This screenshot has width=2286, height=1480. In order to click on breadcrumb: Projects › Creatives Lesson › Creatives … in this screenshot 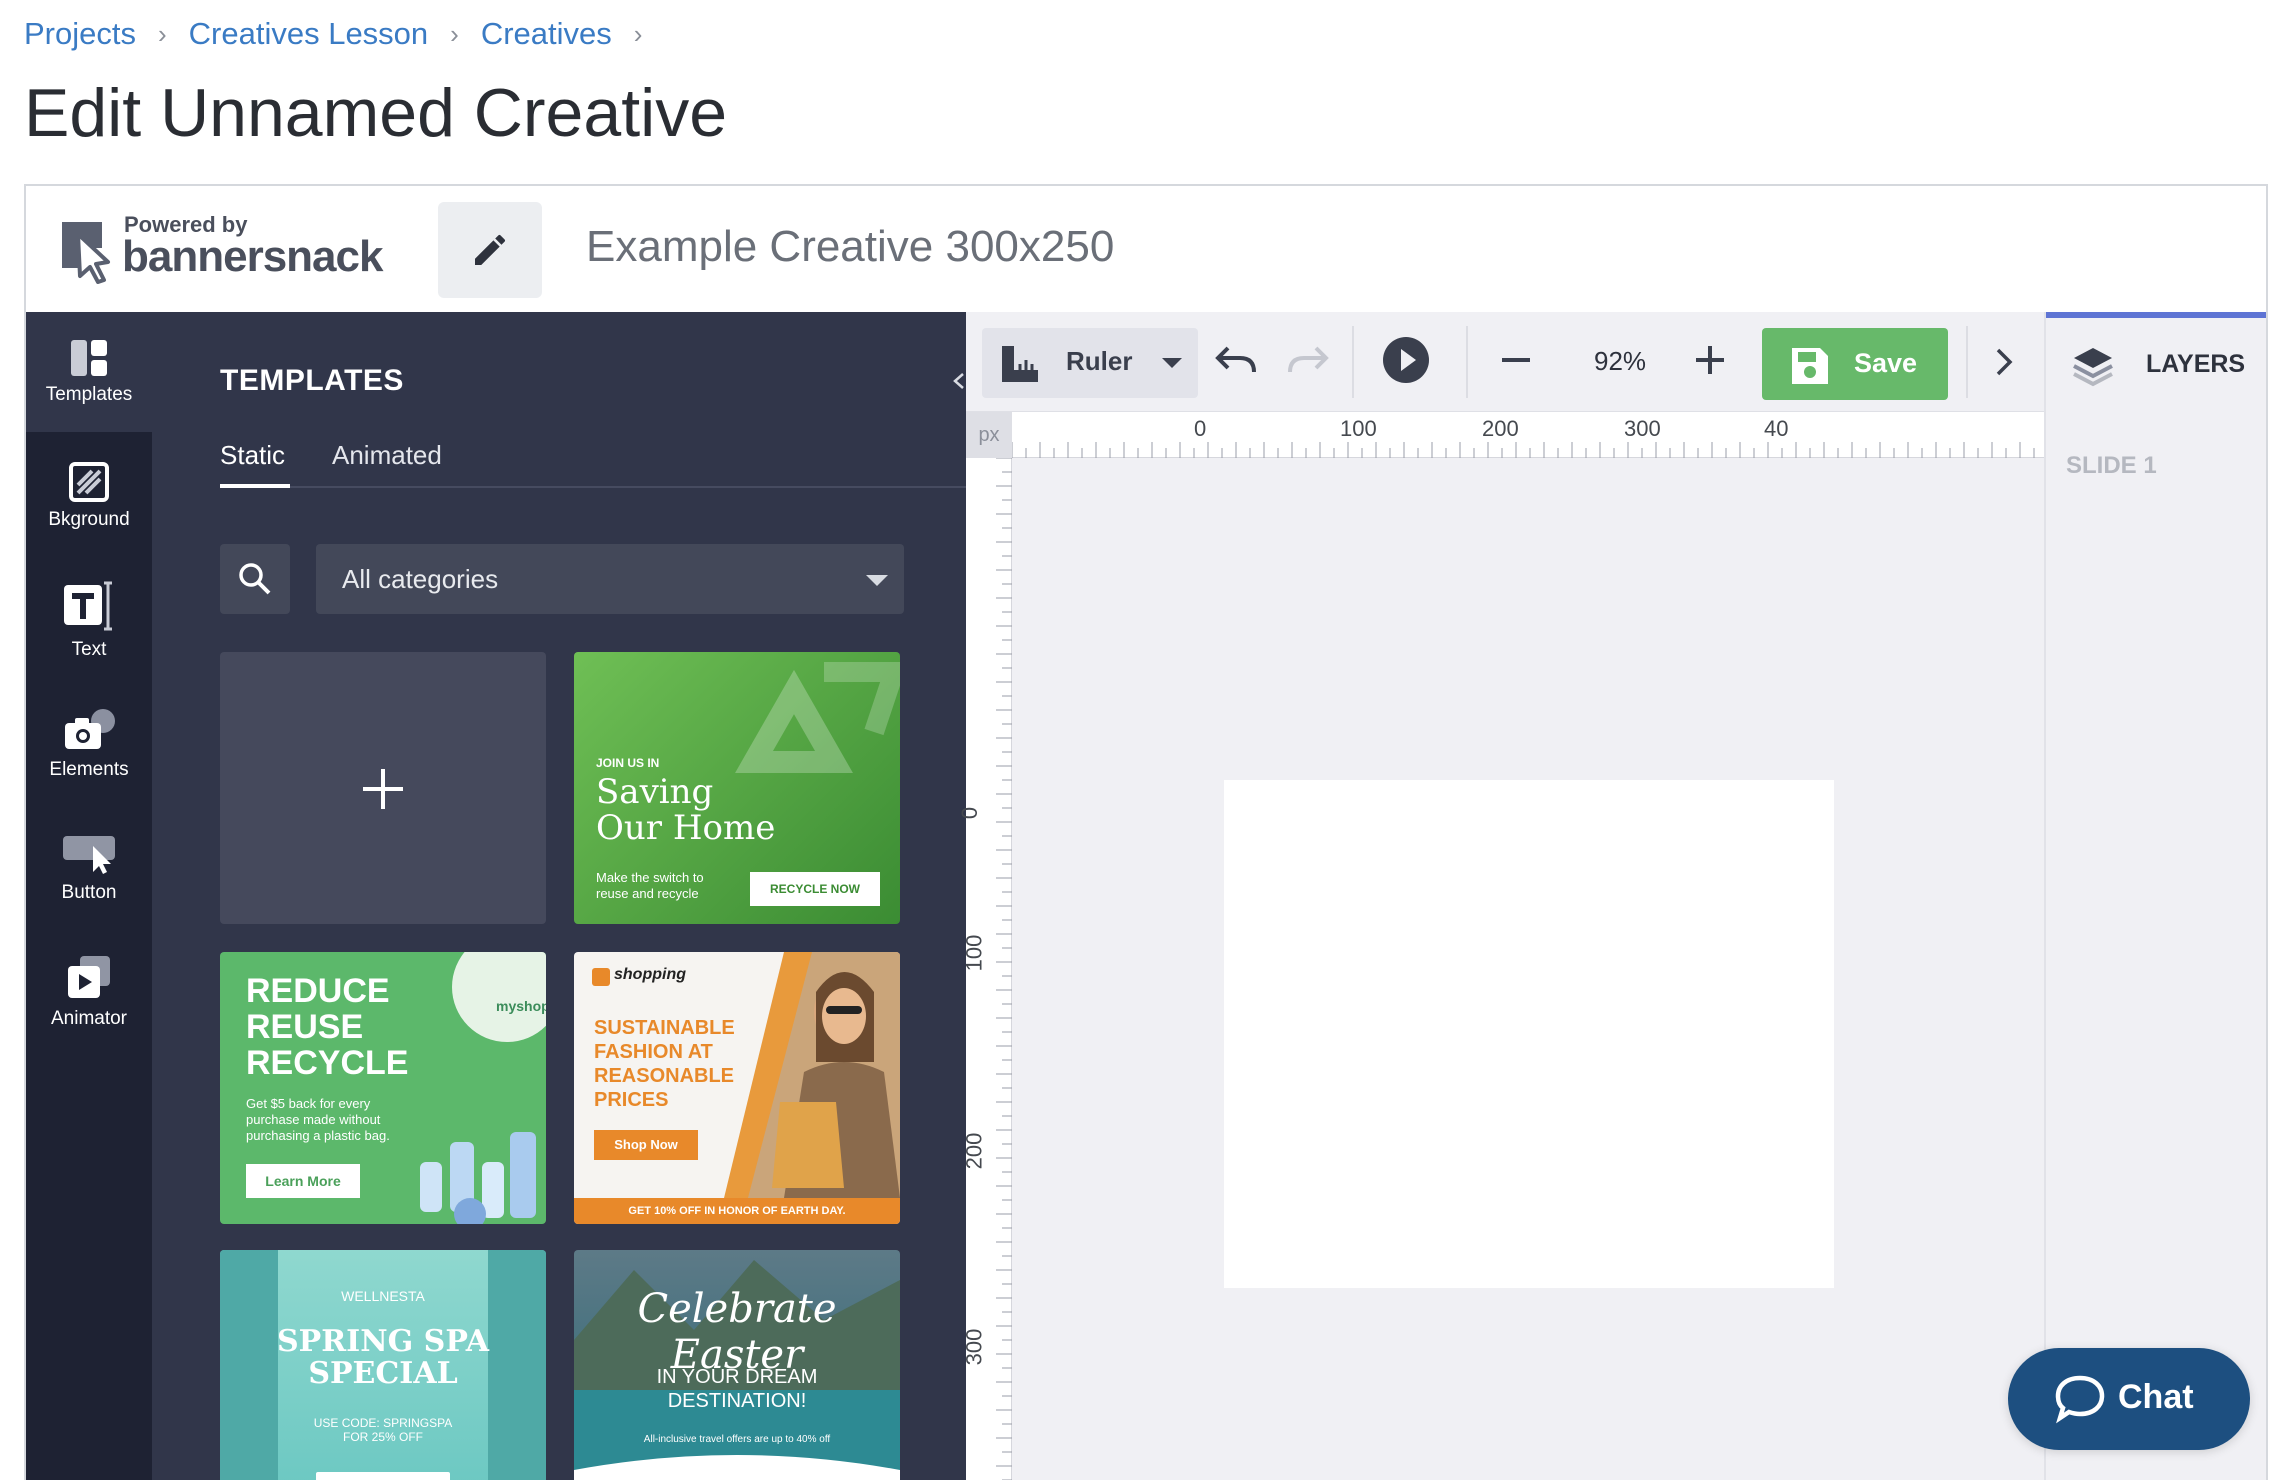, I will do `click(344, 34)`.